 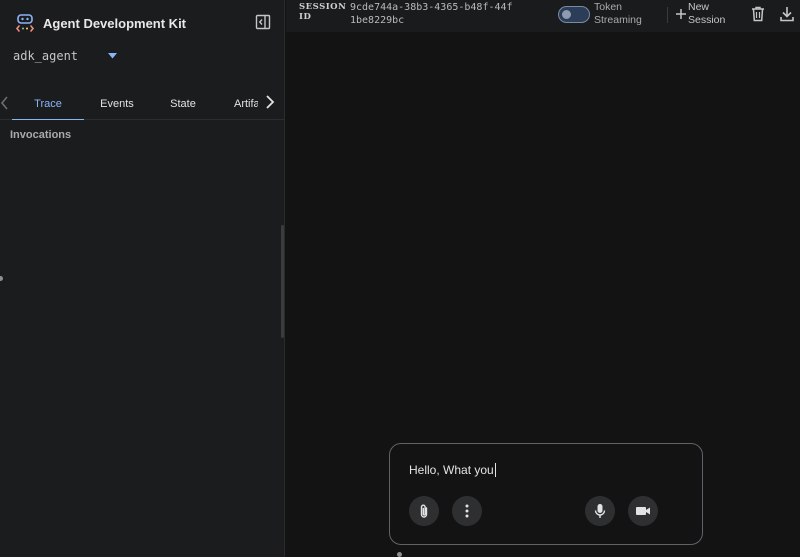 What do you see at coordinates (758, 14) in the screenshot?
I see `trash-icon` at bounding box center [758, 14].